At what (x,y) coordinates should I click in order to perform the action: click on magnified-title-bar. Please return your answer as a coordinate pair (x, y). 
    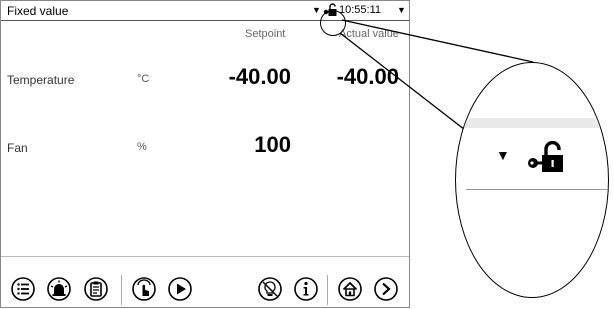
    Looking at the image, I should click on (532, 123).